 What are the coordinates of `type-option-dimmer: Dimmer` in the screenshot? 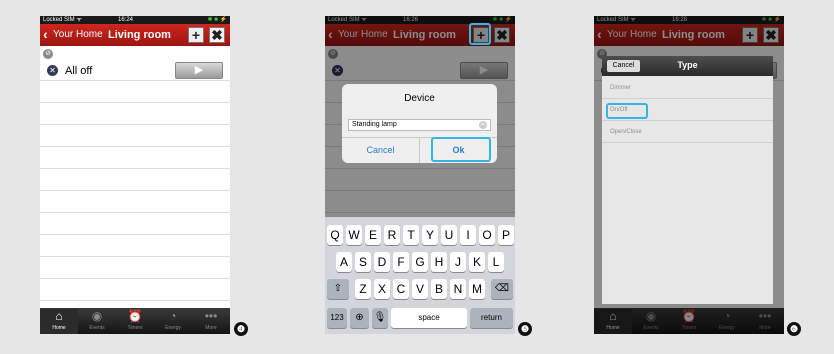 It's located at (687, 88).